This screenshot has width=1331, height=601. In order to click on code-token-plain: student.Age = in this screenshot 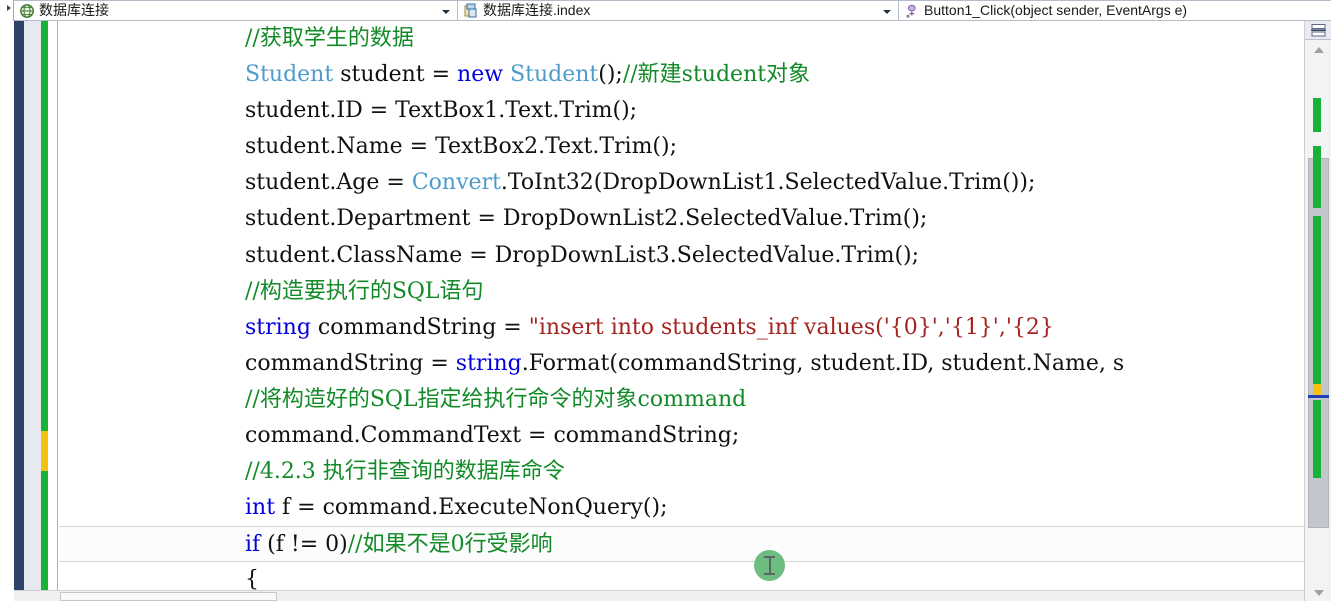, I will do `click(328, 183)`.